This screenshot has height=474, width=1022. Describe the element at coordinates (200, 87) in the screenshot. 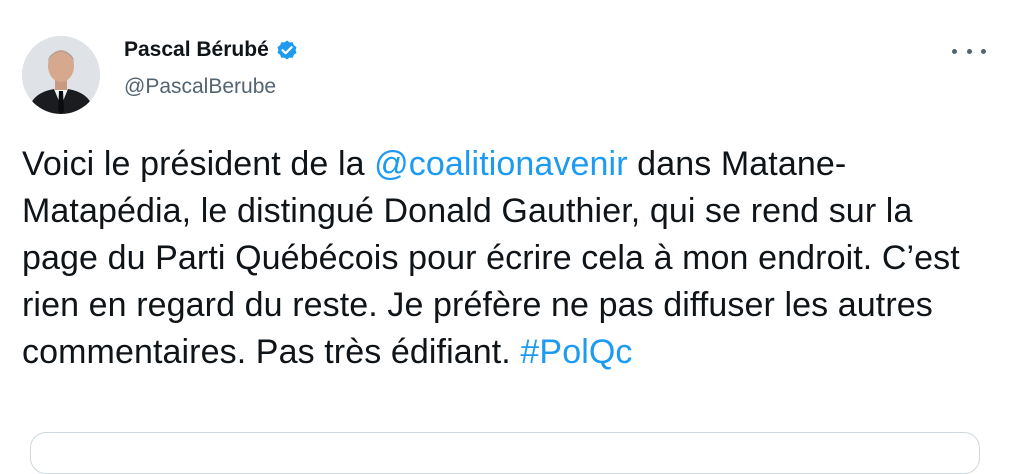

I see `author-handle: @PascalBerube` at that location.